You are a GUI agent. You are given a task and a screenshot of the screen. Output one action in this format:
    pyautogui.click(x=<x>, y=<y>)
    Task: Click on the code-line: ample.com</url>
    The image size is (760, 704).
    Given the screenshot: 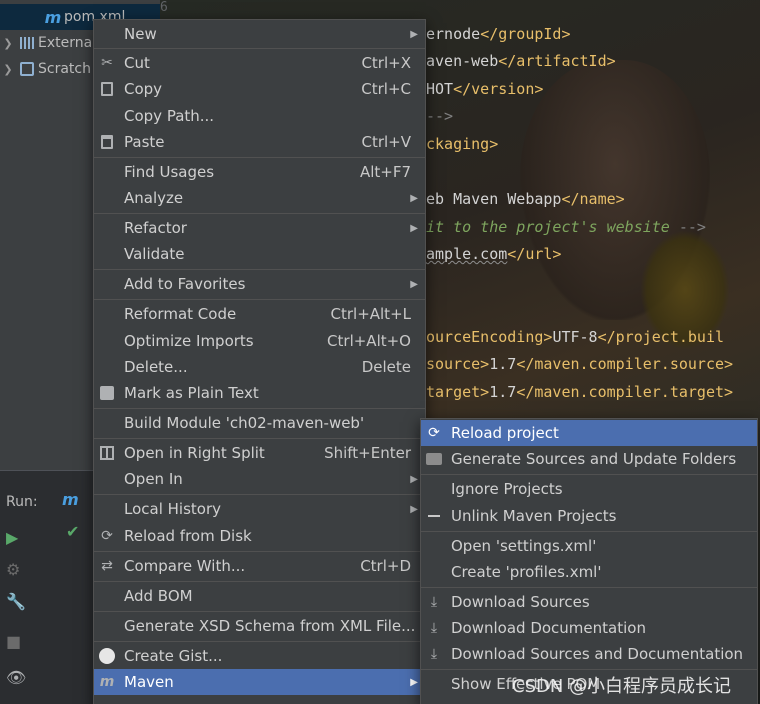 What is the action you would take?
    pyautogui.click(x=493, y=254)
    